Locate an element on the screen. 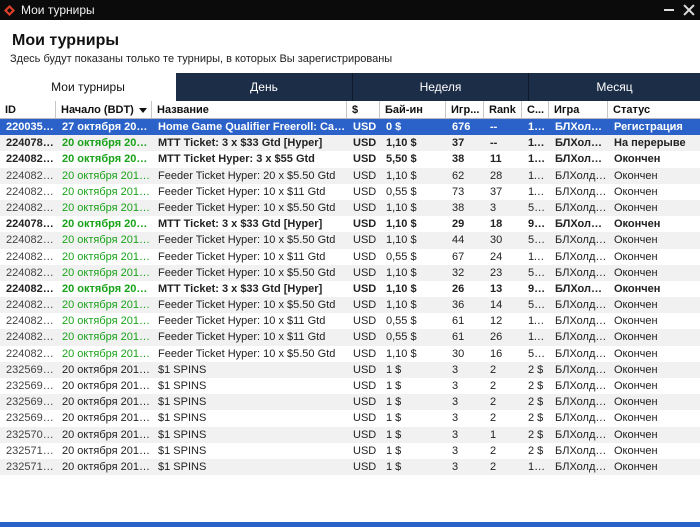 This screenshot has width=700, height=527. cell-name: MTT Ticket Hyper: 3 x $55 Gtd is located at coordinates (236, 159).